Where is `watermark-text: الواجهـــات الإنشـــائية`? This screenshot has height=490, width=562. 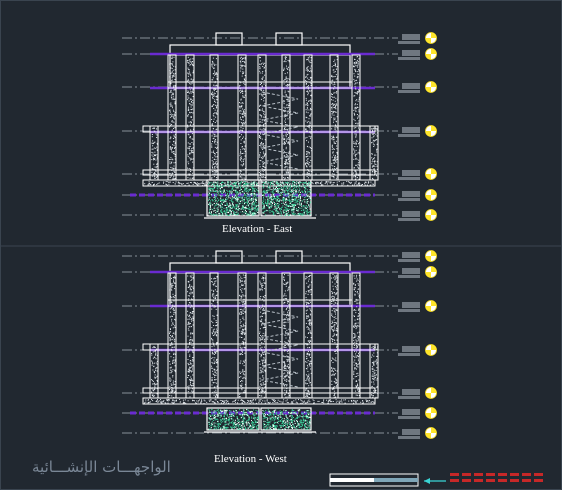
watermark-text: الواجهـــات الإنشـــائية is located at coordinates (101, 467).